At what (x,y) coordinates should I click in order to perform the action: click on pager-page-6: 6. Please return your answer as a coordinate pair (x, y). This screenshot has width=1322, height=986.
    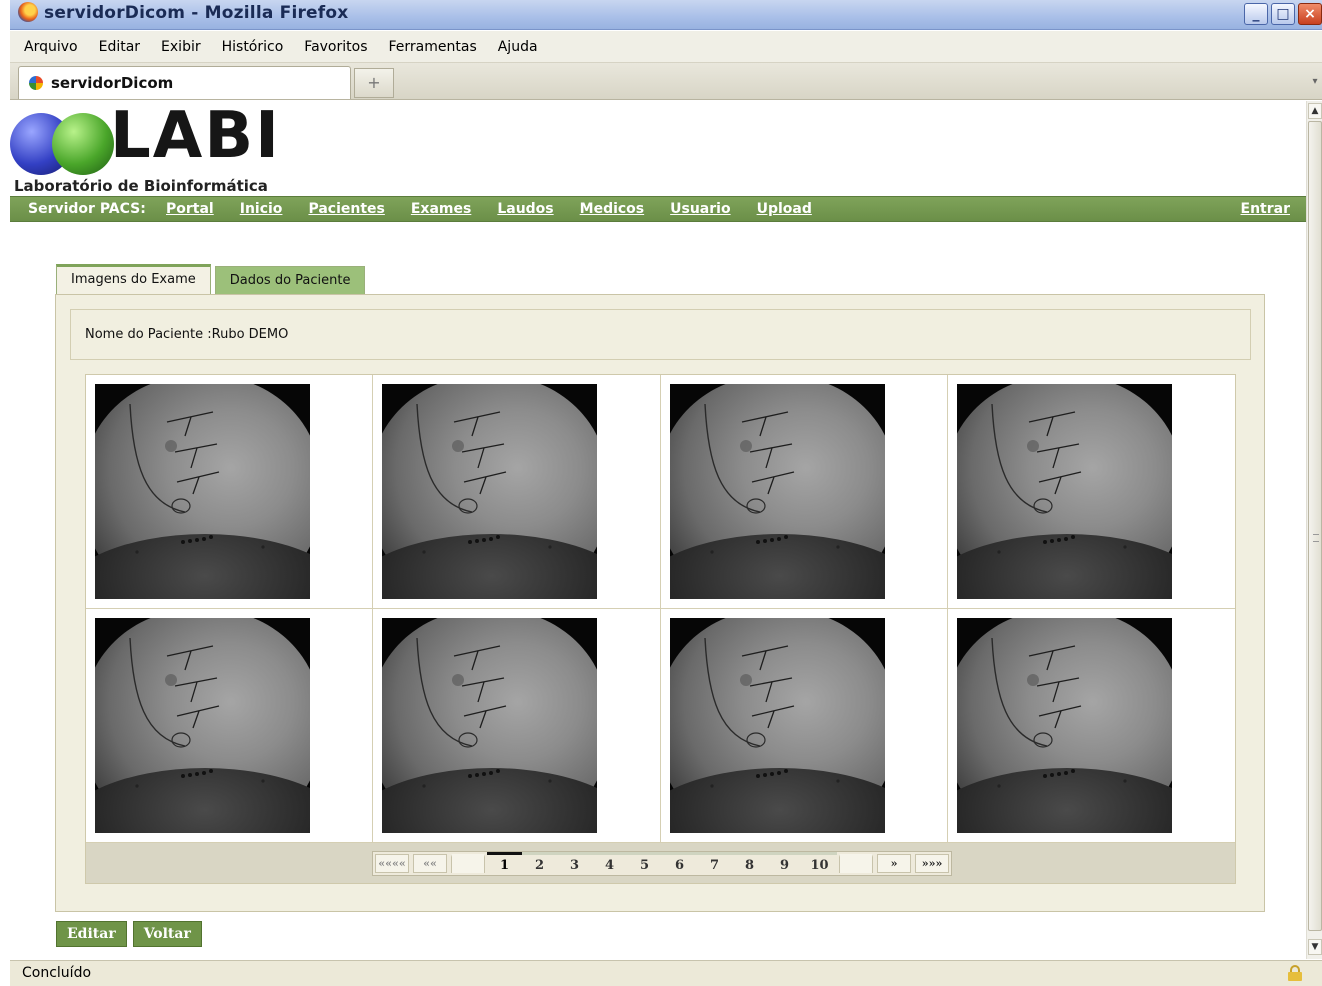
    Looking at the image, I should click on (679, 863).